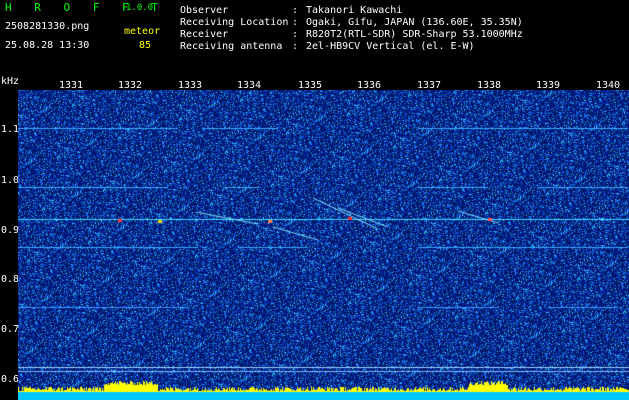  I want to click on location-label: Receiving Location, so click(234, 22).